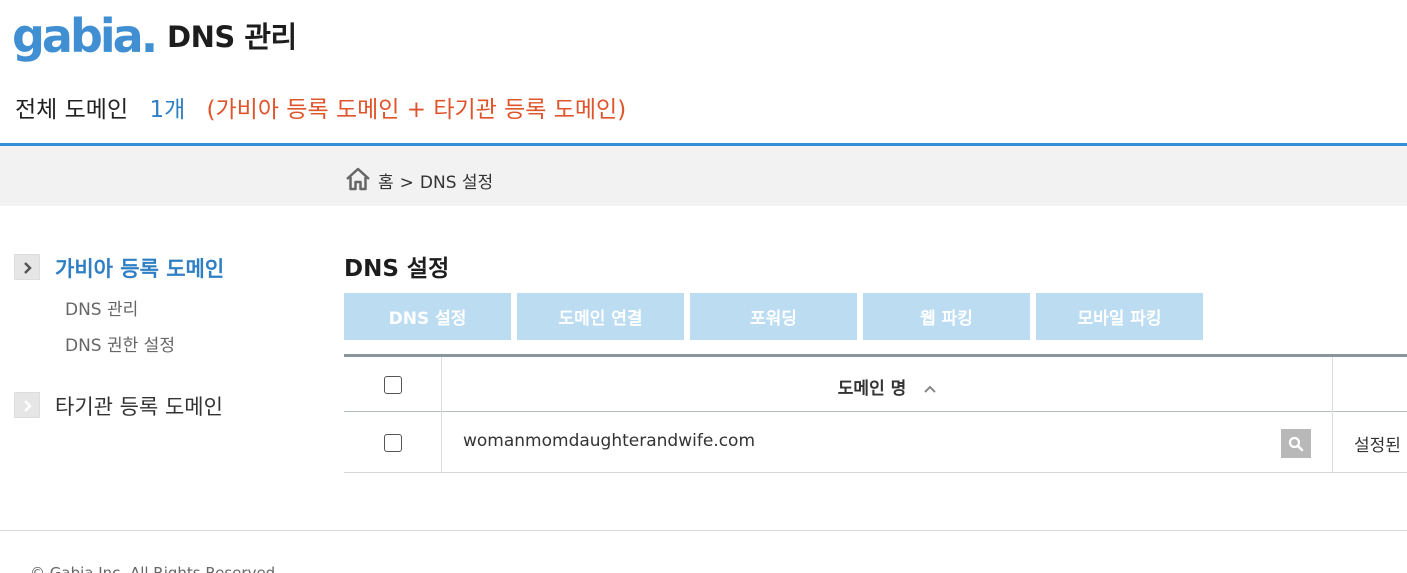 The image size is (1407, 573). Describe the element at coordinates (393, 443) in the screenshot. I see `row-checkbox` at that location.